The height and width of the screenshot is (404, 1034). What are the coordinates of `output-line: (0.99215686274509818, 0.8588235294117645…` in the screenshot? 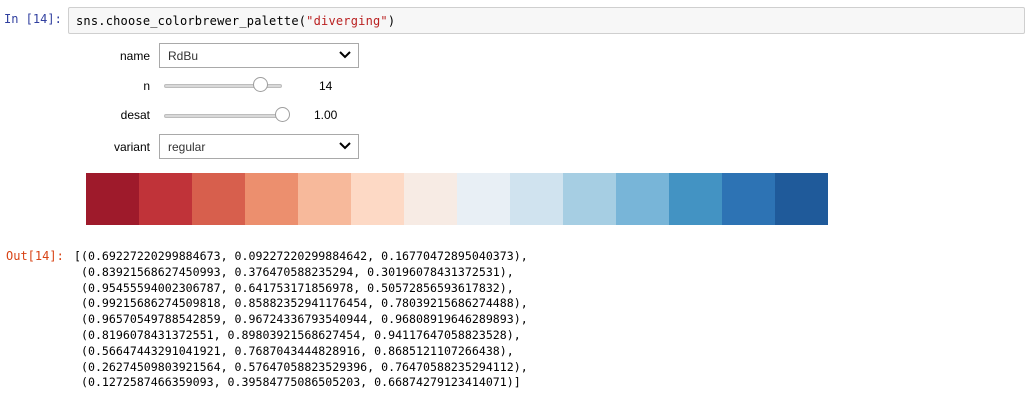 It's located at (301, 303).